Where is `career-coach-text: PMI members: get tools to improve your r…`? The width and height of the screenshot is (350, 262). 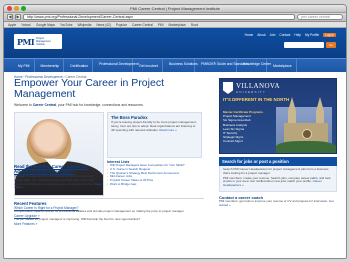 career-coach-text: PMI members: get tools to improve your r… is located at coordinates (276, 202).